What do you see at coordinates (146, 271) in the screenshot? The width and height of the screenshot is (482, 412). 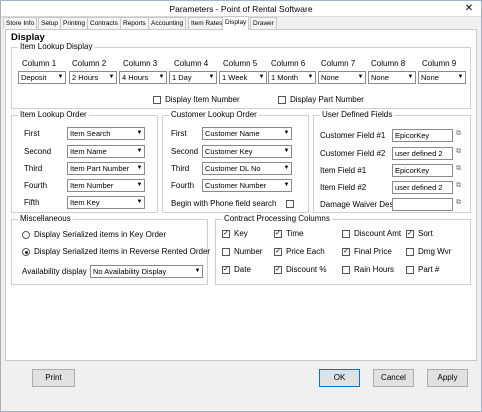 I see `availability-select: No Availability Display ▼` at bounding box center [146, 271].